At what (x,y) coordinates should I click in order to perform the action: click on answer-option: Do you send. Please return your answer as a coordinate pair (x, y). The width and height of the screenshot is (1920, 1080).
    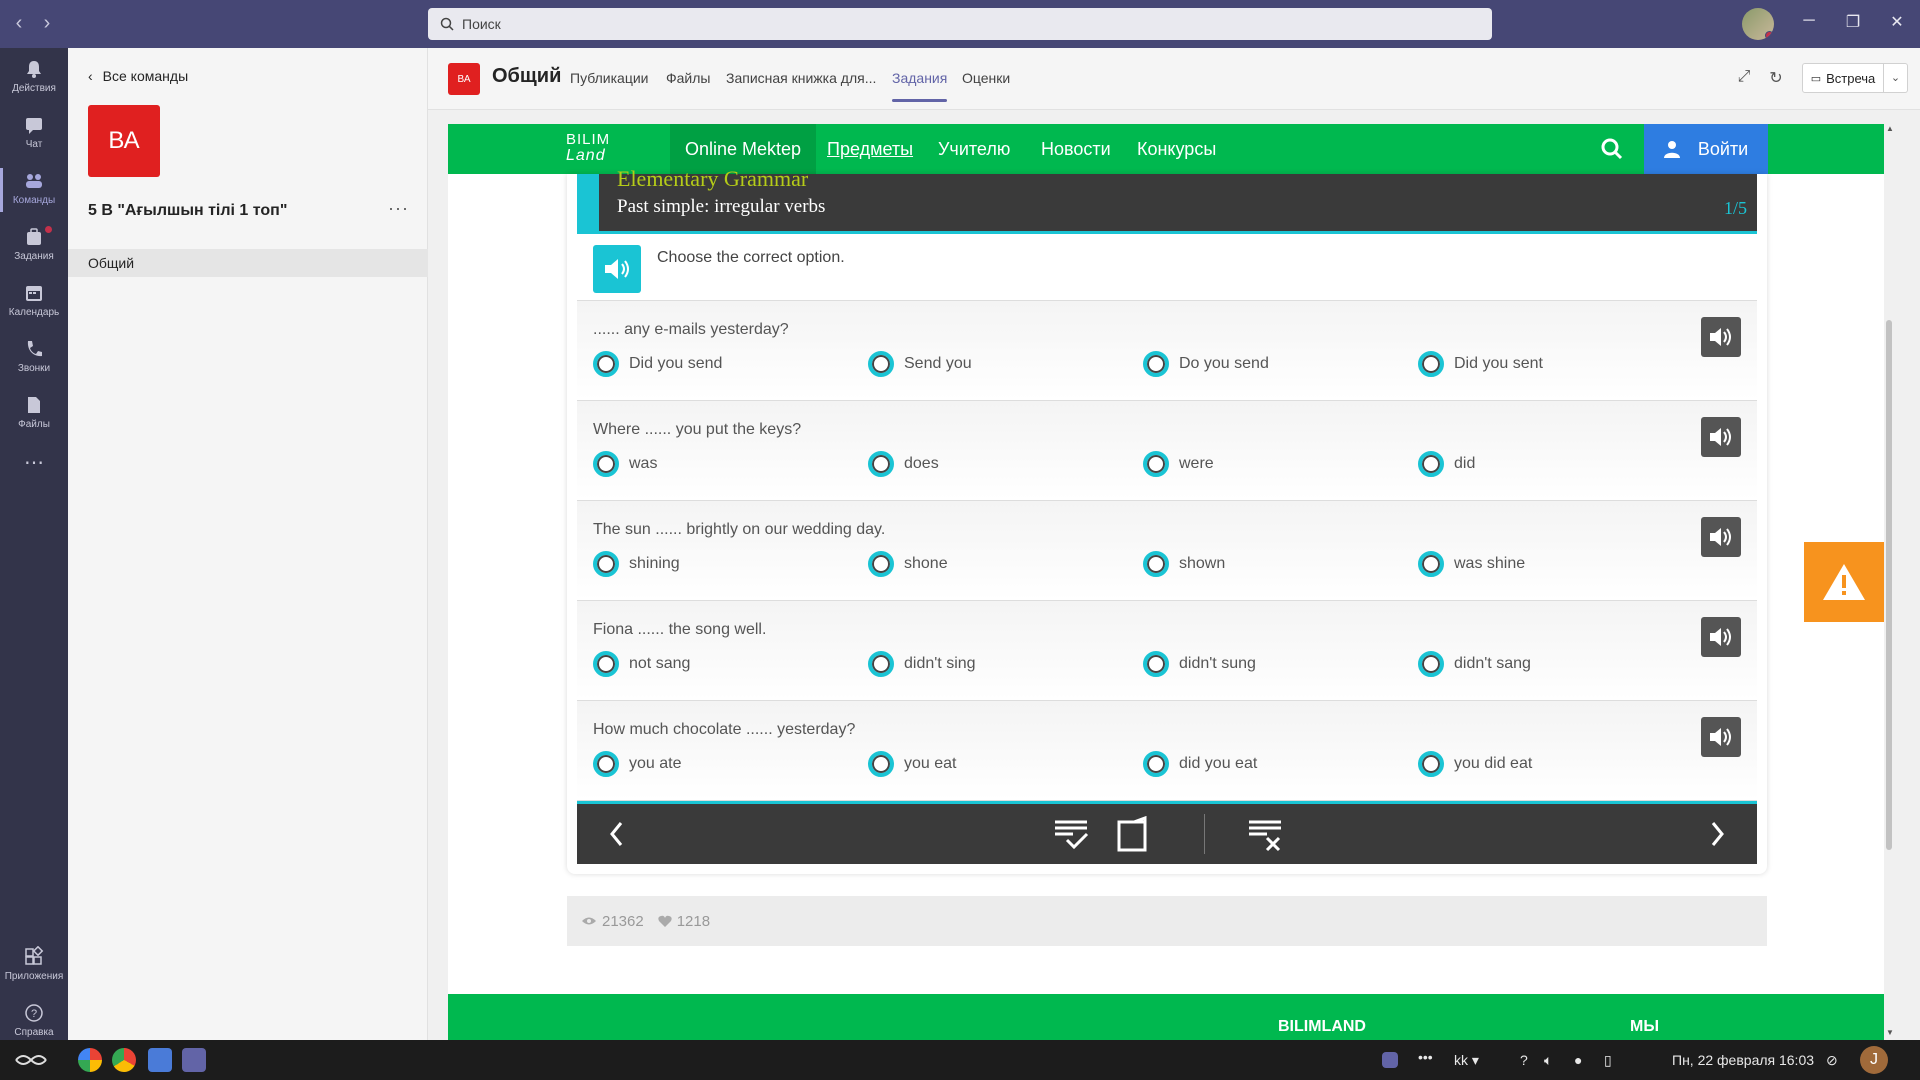
    Looking at the image, I should click on (1206, 364).